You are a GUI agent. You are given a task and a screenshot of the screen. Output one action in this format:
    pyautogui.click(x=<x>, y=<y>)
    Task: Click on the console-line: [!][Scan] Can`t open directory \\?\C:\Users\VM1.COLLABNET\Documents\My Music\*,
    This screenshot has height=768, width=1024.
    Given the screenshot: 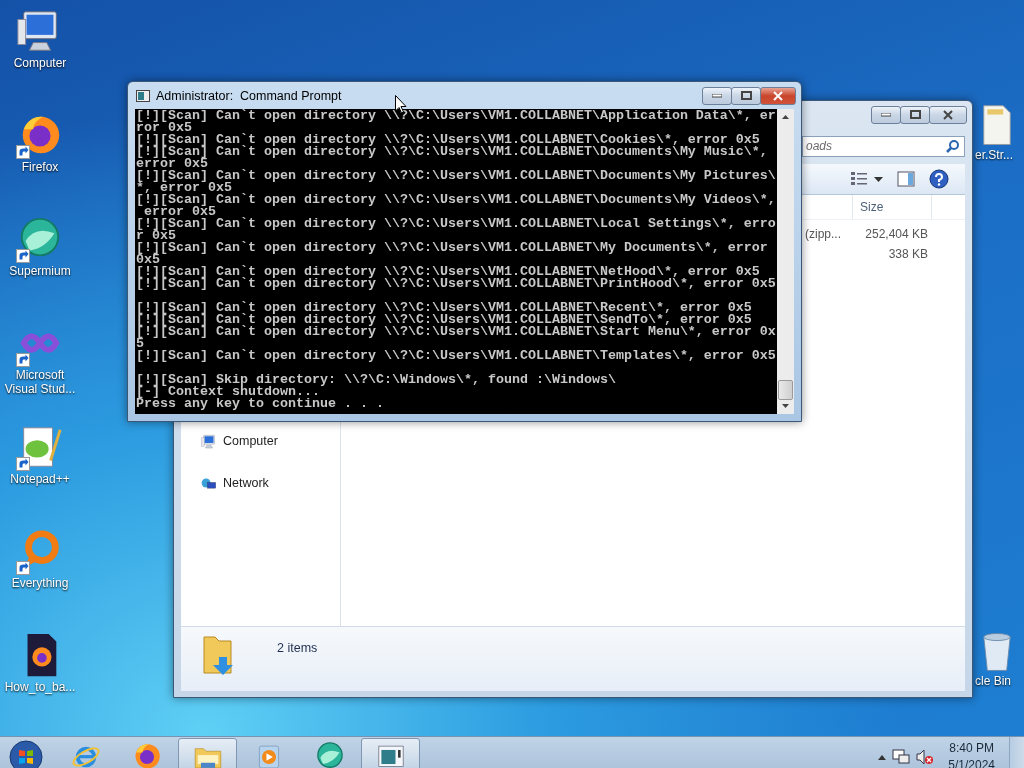 What is the action you would take?
    pyautogui.click(x=452, y=152)
    